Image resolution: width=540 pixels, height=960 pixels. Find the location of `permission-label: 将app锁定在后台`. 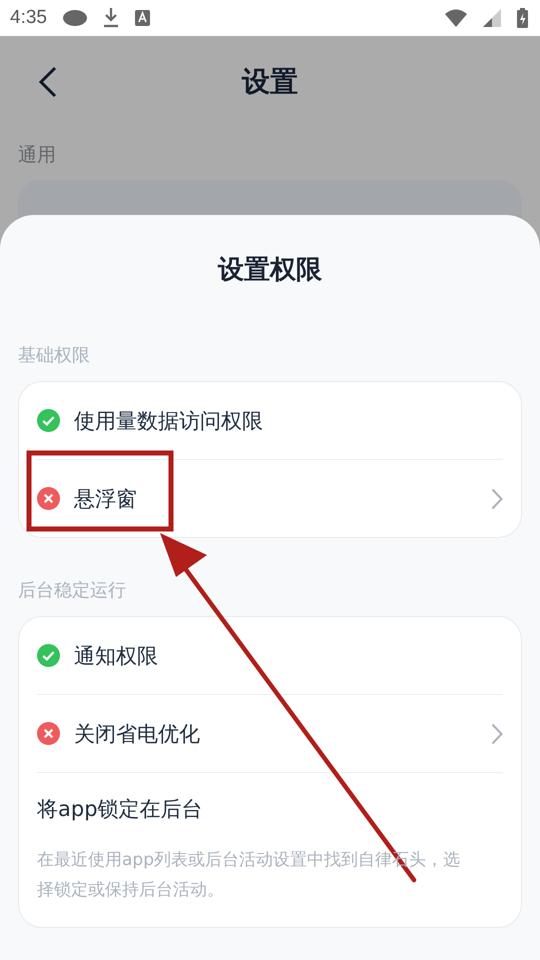

permission-label: 将app锁定在后台 is located at coordinates (120, 809).